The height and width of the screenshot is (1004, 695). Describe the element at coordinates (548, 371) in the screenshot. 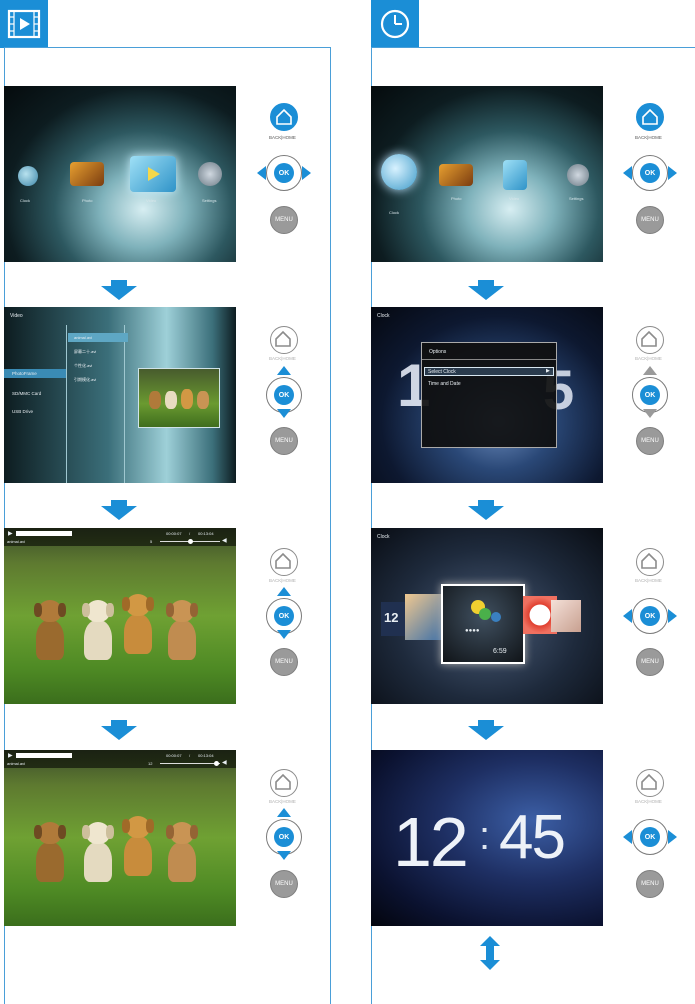

I see `chevron-right-icon: ▶` at that location.